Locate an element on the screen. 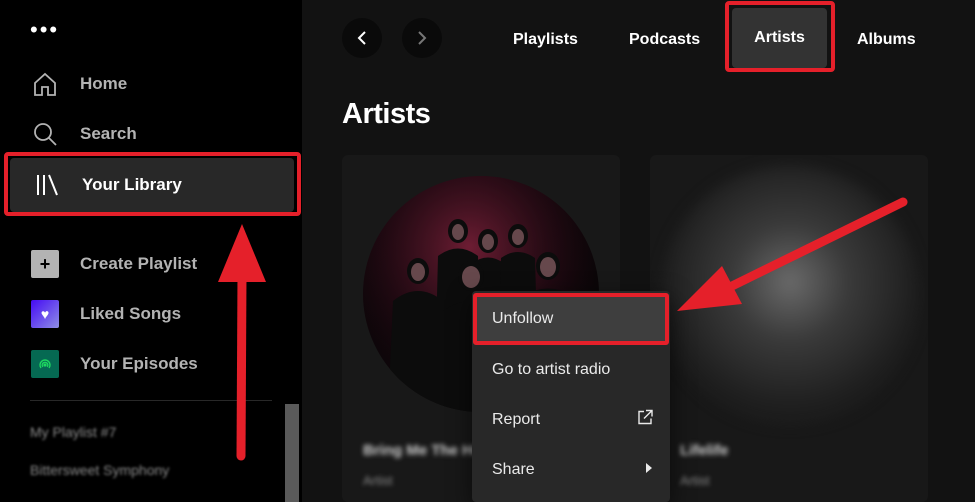 The width and height of the screenshot is (975, 502). tab-podcasts: Podcasts is located at coordinates (664, 40).